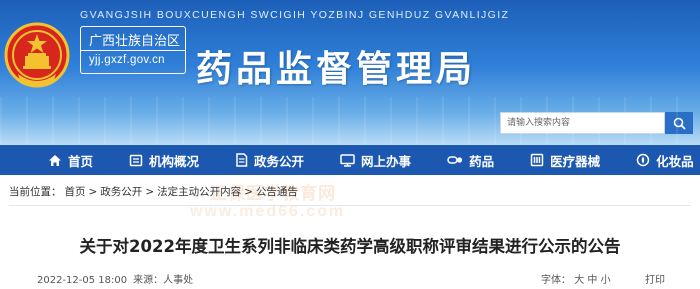 The image size is (700, 289). What do you see at coordinates (279, 161) in the screenshot?
I see `nav-item-label: 政务公开` at bounding box center [279, 161].